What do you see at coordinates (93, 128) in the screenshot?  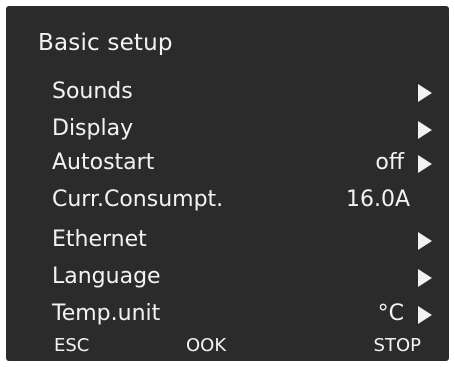 I see `menu-item-label: Display` at bounding box center [93, 128].